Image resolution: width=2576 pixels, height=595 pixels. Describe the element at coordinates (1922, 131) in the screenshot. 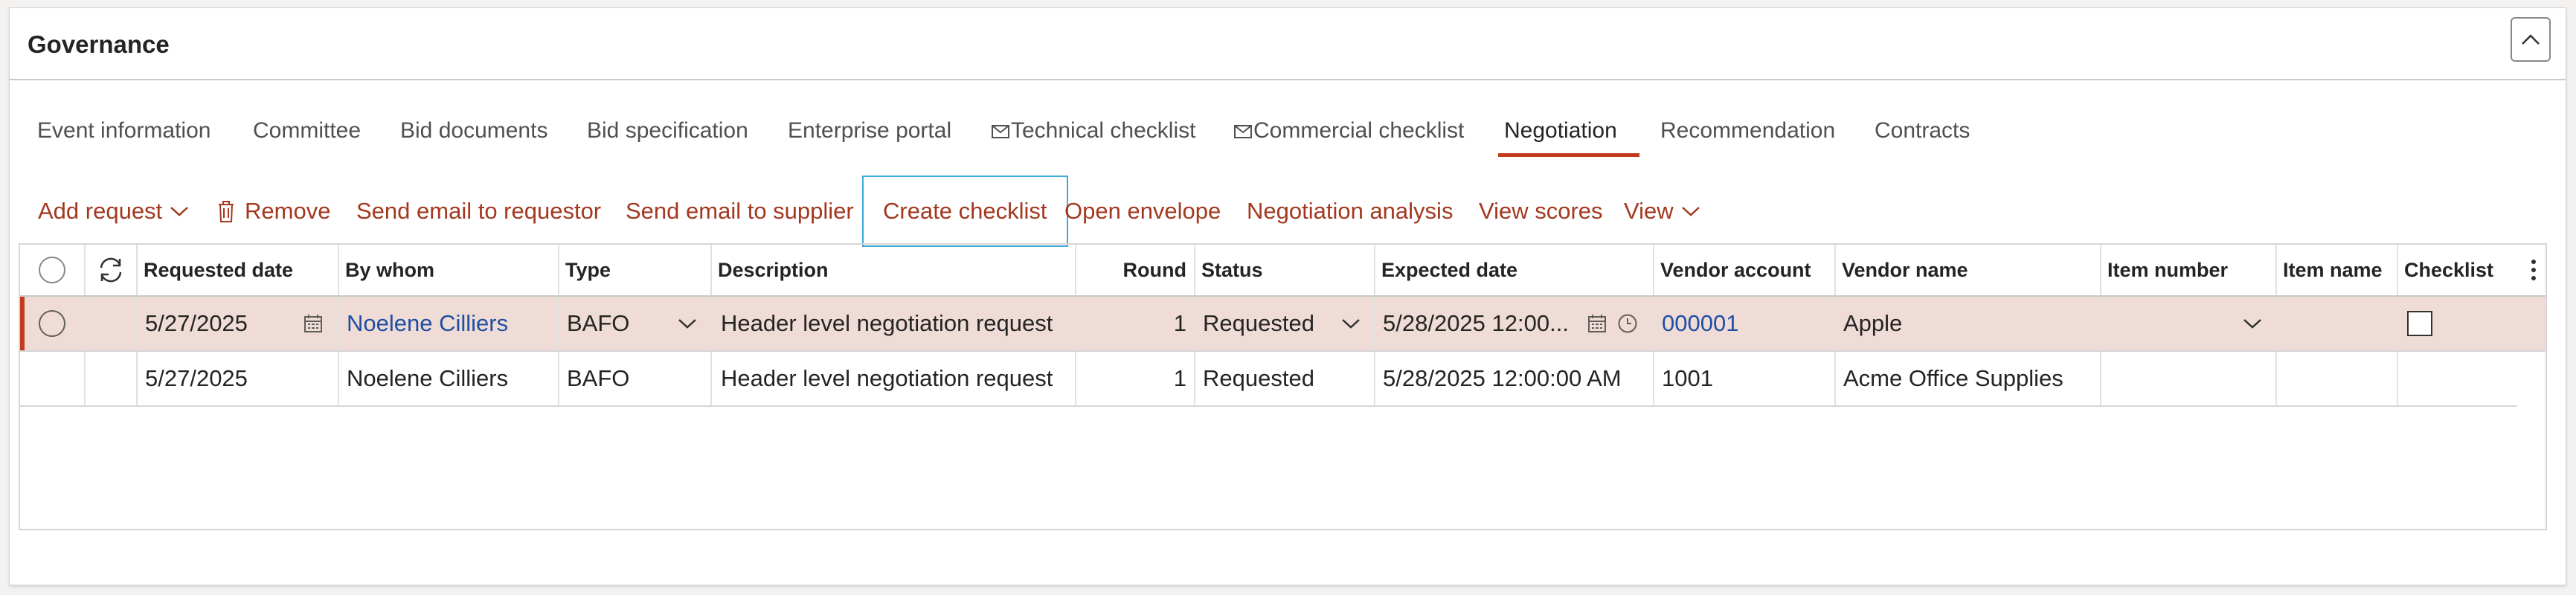

I see `tab-contracts: Contracts` at that location.